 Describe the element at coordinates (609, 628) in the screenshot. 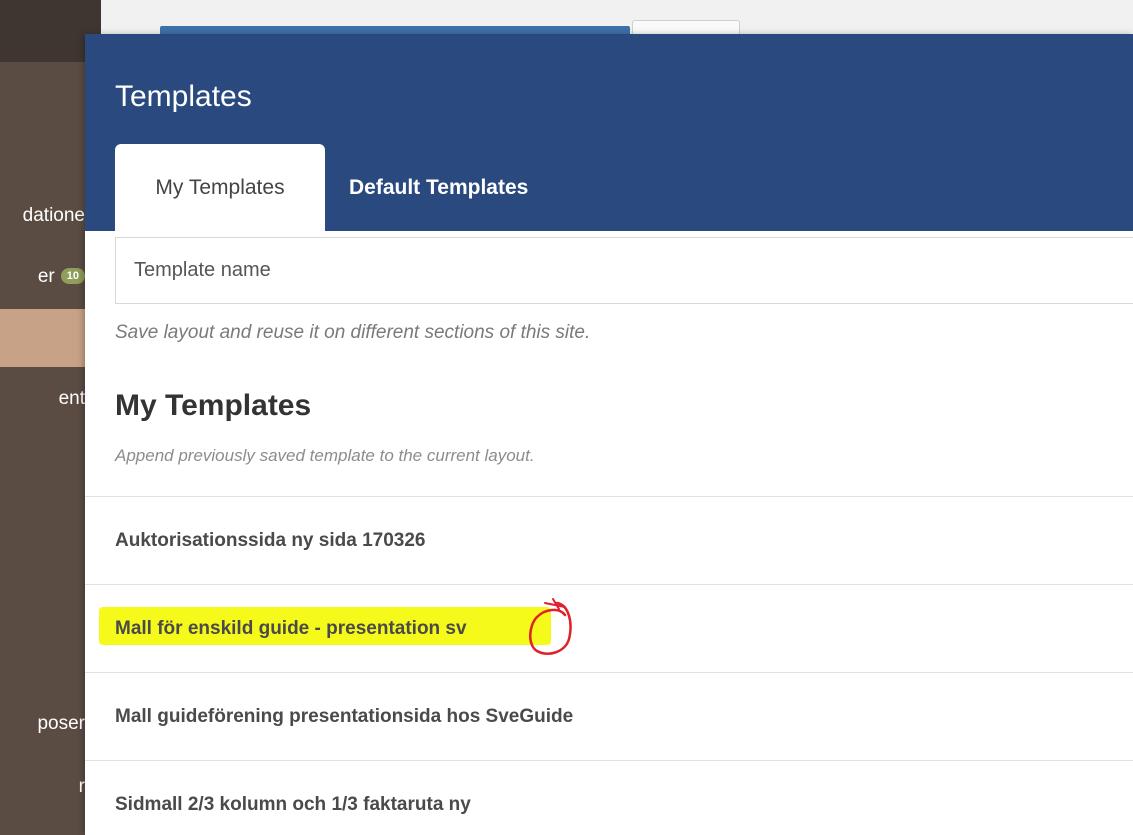

I see `template-row-highlighted: Mall för enskild guide - presentation sv` at that location.